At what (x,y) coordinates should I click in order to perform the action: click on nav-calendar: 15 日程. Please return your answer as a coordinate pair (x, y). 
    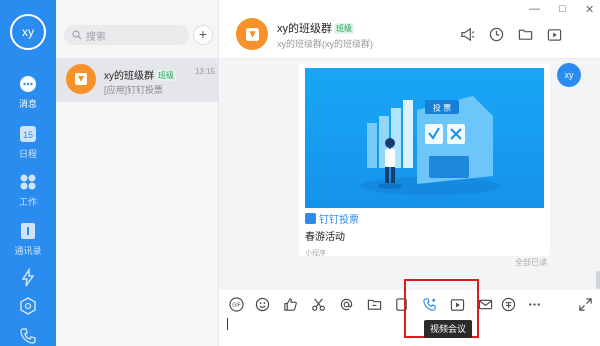
    Looking at the image, I should click on (28, 142).